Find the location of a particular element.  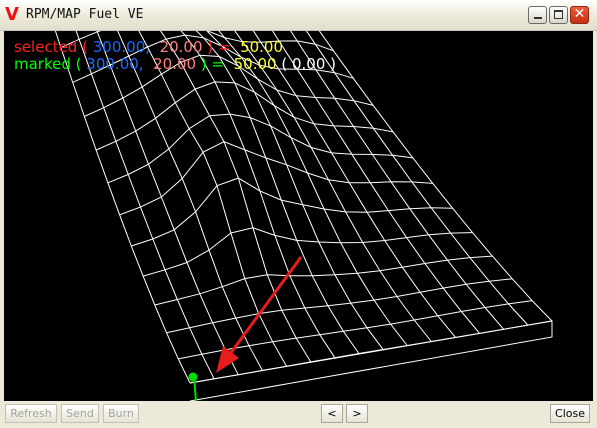

marked-y: 20.00 is located at coordinates (175, 64).